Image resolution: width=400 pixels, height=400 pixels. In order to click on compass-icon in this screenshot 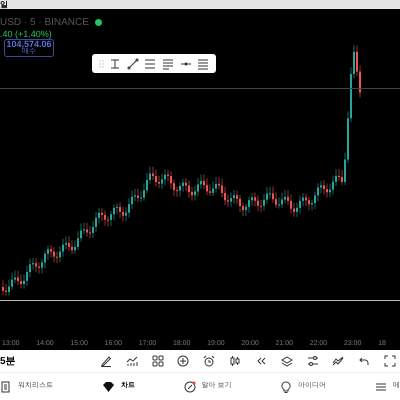, I will do `click(190, 386)`.